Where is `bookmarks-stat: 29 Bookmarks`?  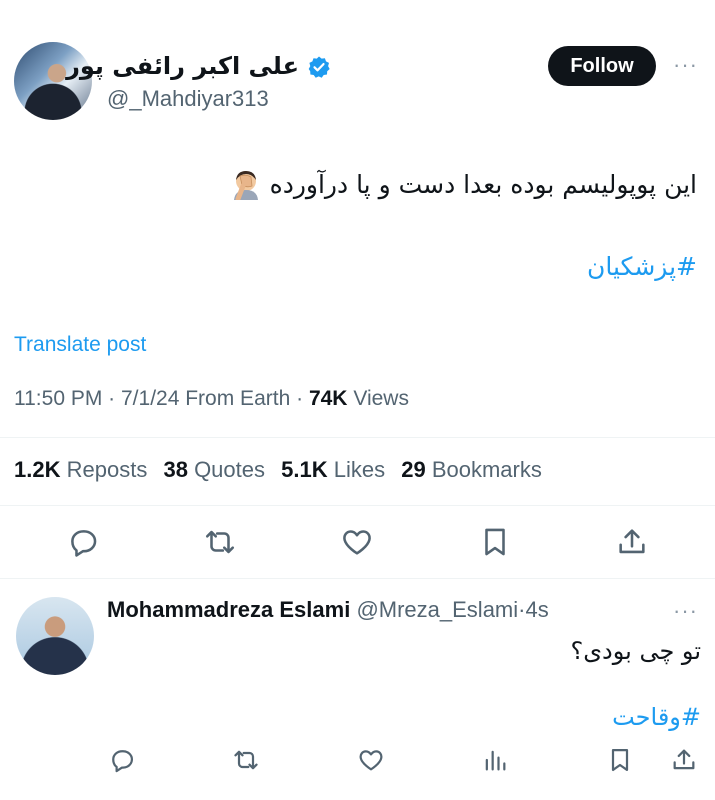
bookmarks-stat: 29 Bookmarks is located at coordinates (471, 469).